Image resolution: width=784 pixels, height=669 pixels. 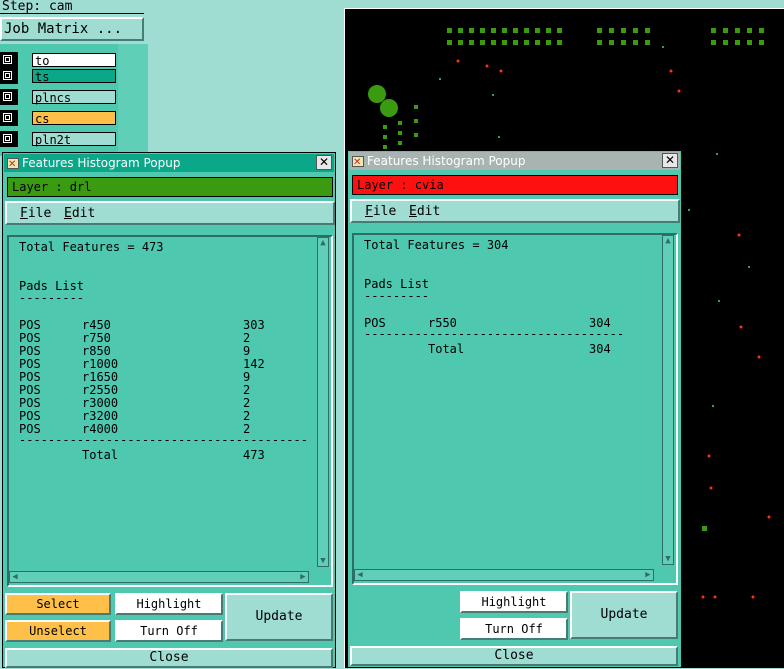 I want to click on layer-row-cs: cs, so click(x=59, y=118).